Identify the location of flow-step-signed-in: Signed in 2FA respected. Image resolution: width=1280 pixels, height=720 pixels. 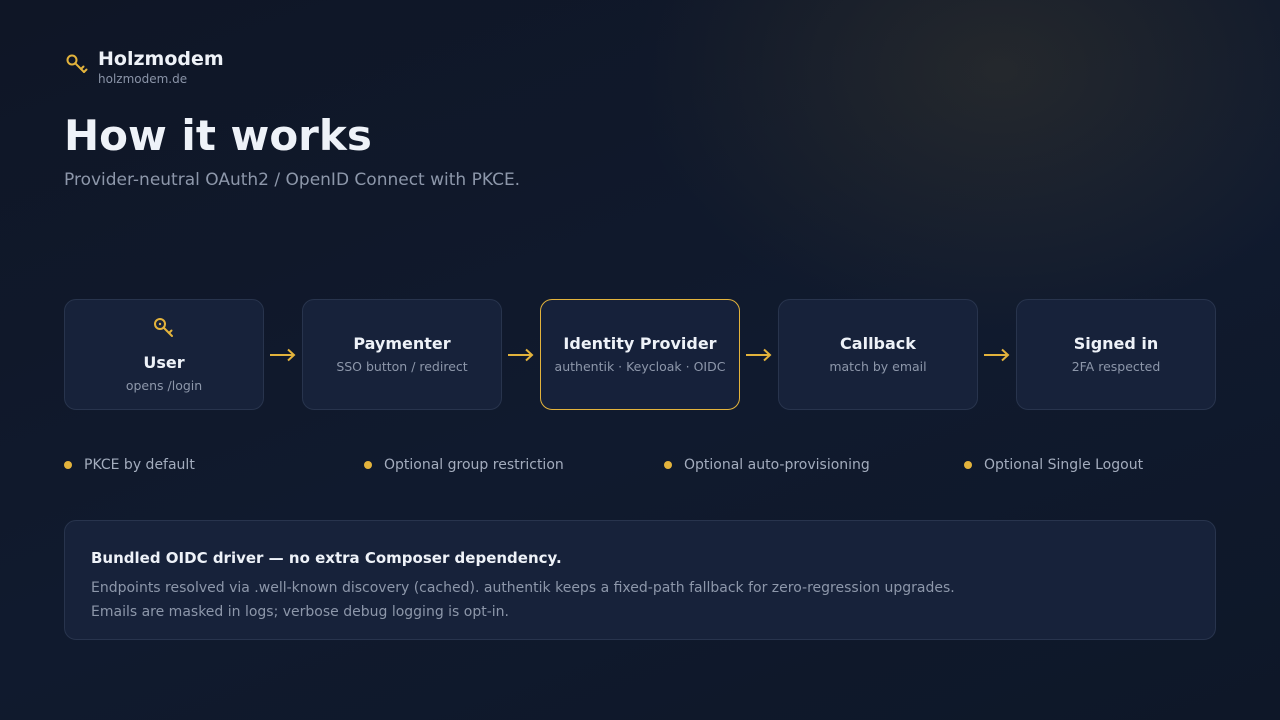
(1116, 354).